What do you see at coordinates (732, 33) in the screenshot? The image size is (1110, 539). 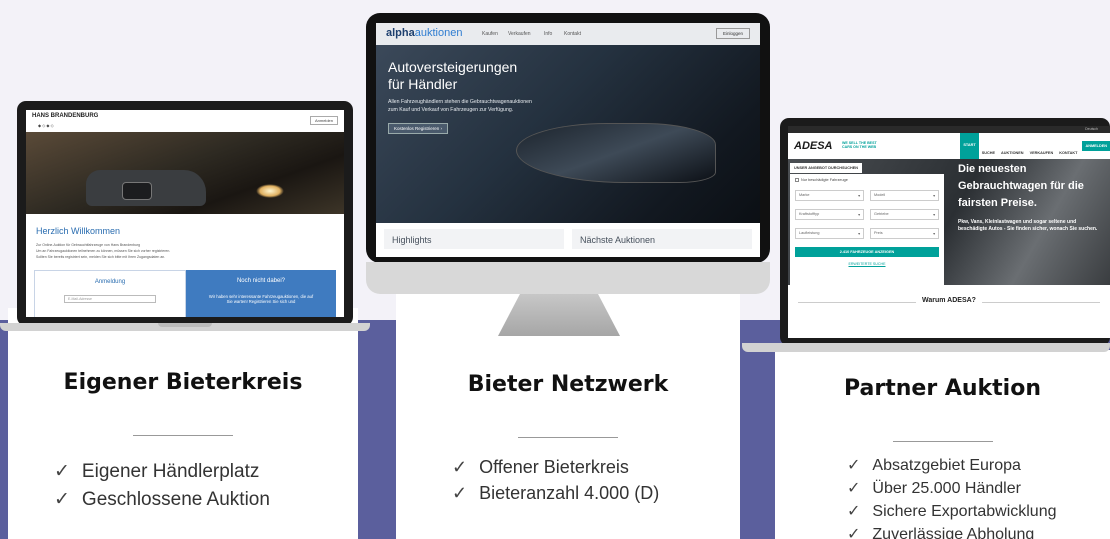 I see `site2-login-button: Einloggen` at bounding box center [732, 33].